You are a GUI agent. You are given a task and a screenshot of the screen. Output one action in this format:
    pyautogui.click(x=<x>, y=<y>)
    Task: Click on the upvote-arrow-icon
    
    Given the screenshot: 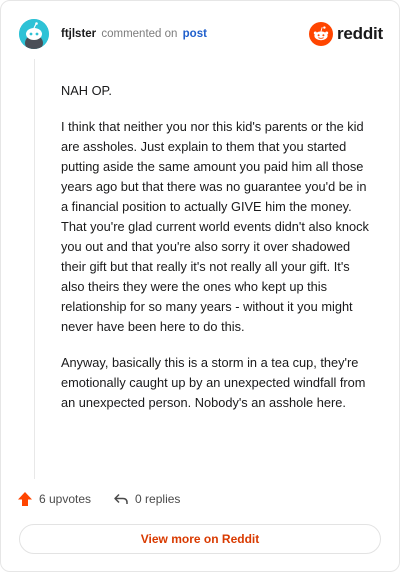 What is the action you would take?
    pyautogui.click(x=25, y=499)
    